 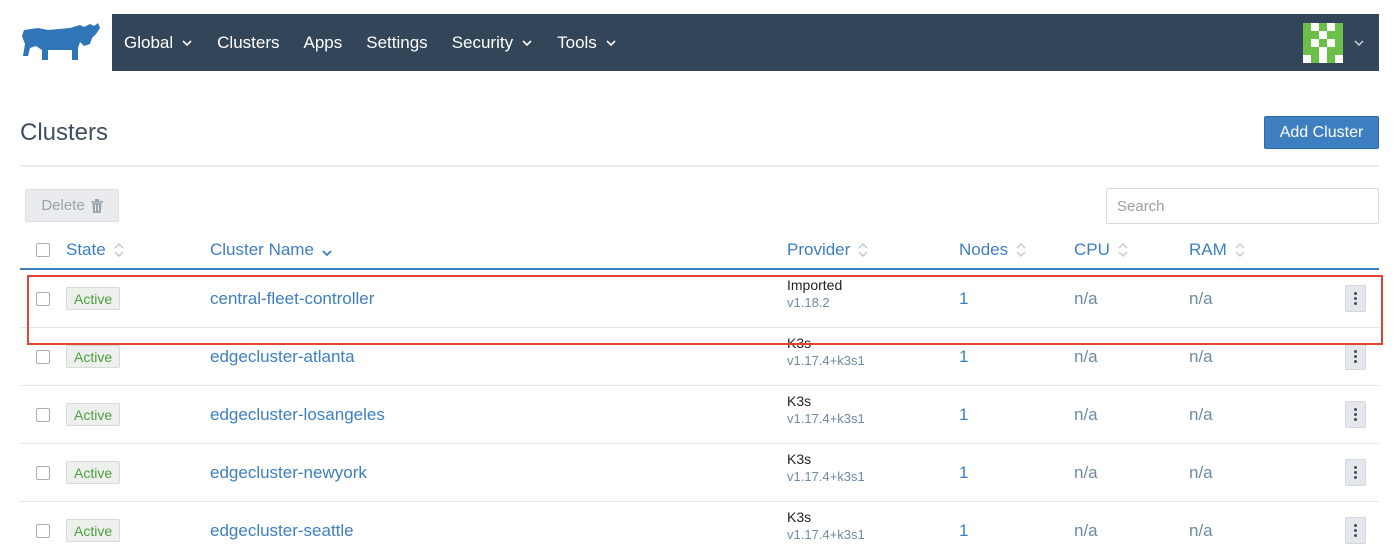 I want to click on nav-item-apps: Apps, so click(x=323, y=42).